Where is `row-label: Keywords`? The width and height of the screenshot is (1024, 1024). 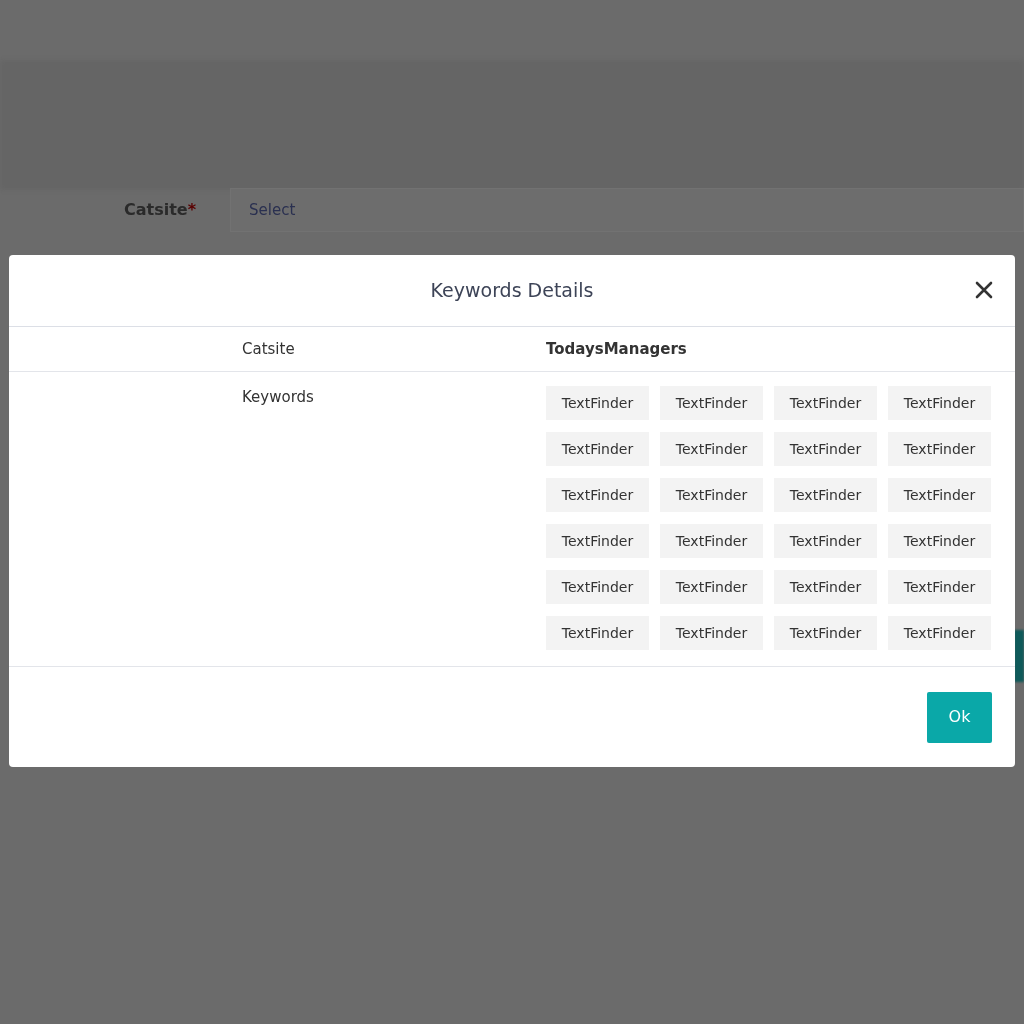
row-label: Keywords is located at coordinates (278, 397).